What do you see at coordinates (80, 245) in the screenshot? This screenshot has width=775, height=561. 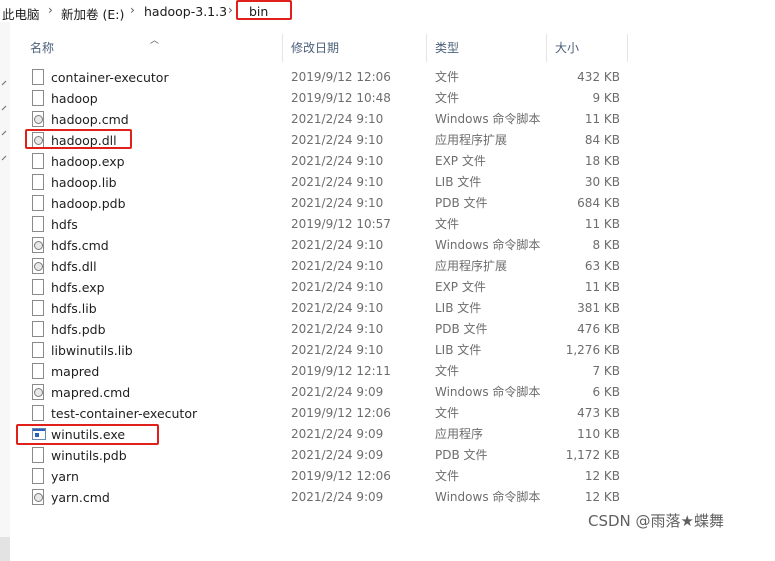 I see `file-name: hdfs.cmd` at bounding box center [80, 245].